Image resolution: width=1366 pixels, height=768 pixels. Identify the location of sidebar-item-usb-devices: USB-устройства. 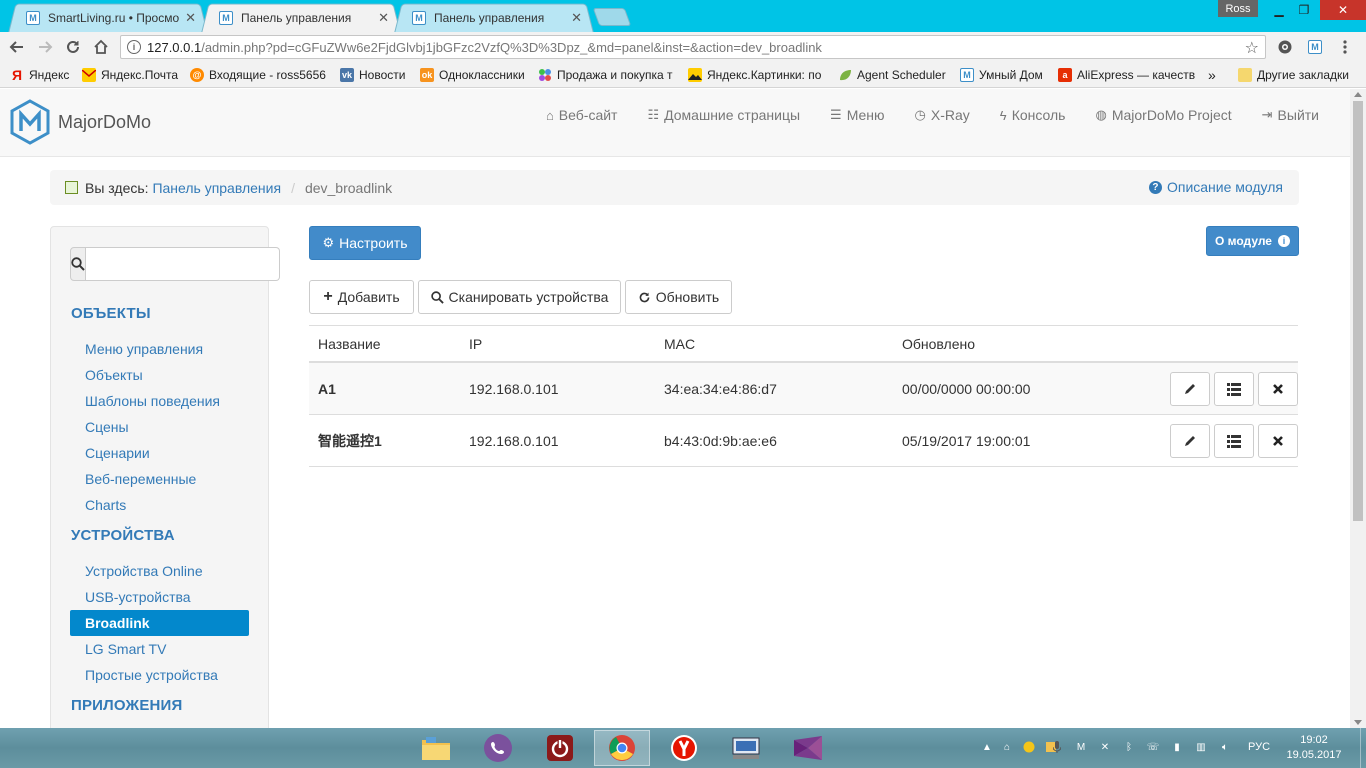
(159, 597).